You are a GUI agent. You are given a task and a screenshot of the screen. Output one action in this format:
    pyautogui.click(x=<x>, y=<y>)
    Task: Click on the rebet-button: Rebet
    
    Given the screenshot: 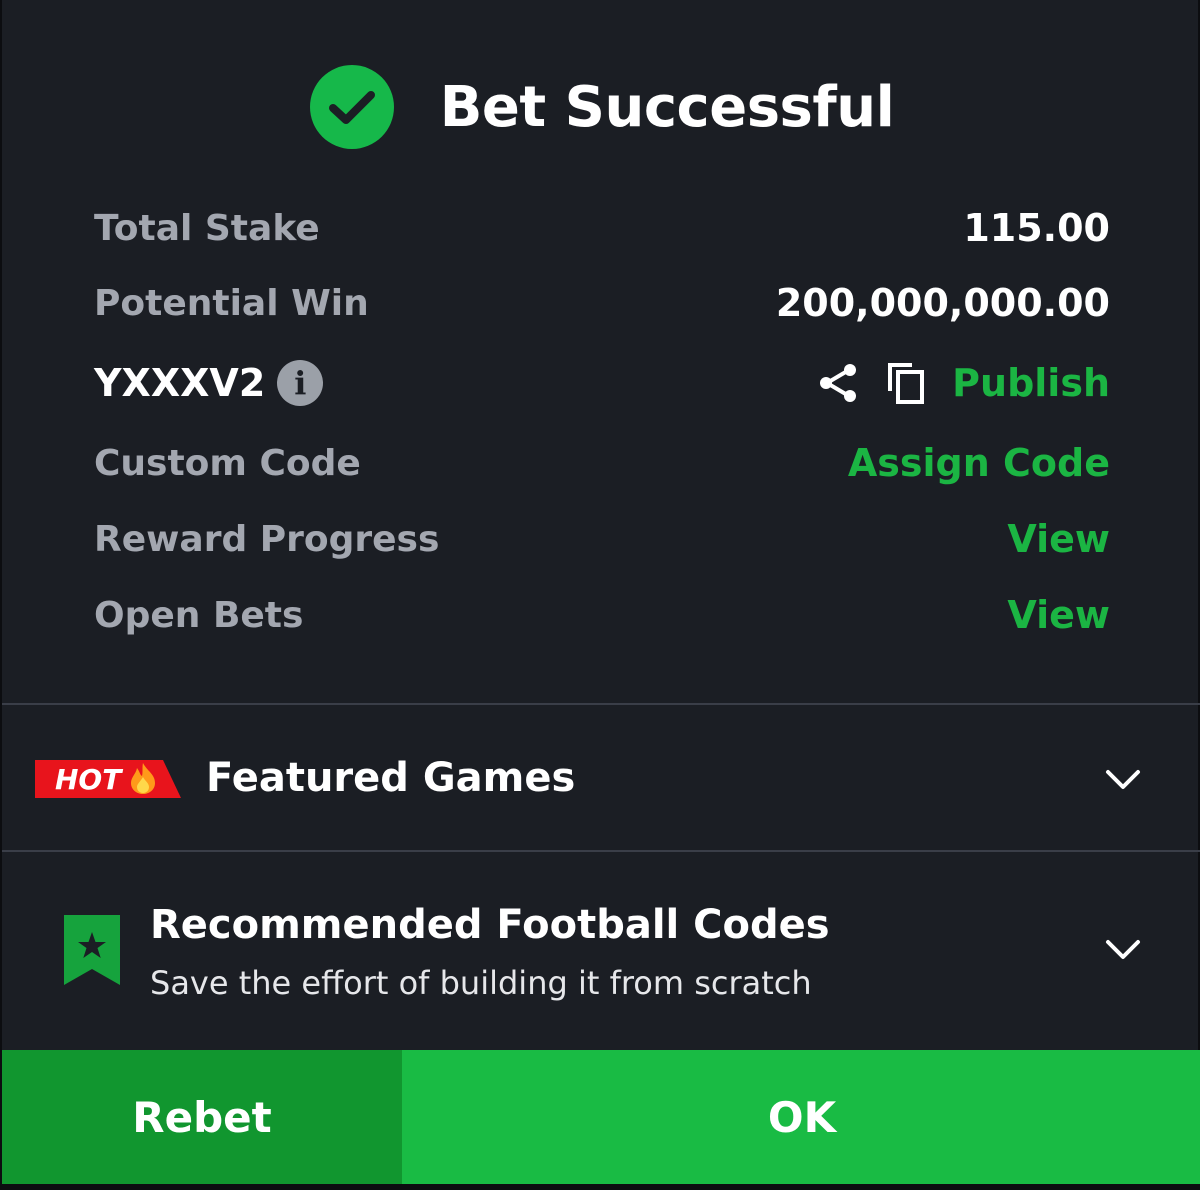 What is the action you would take?
    pyautogui.click(x=202, y=1117)
    